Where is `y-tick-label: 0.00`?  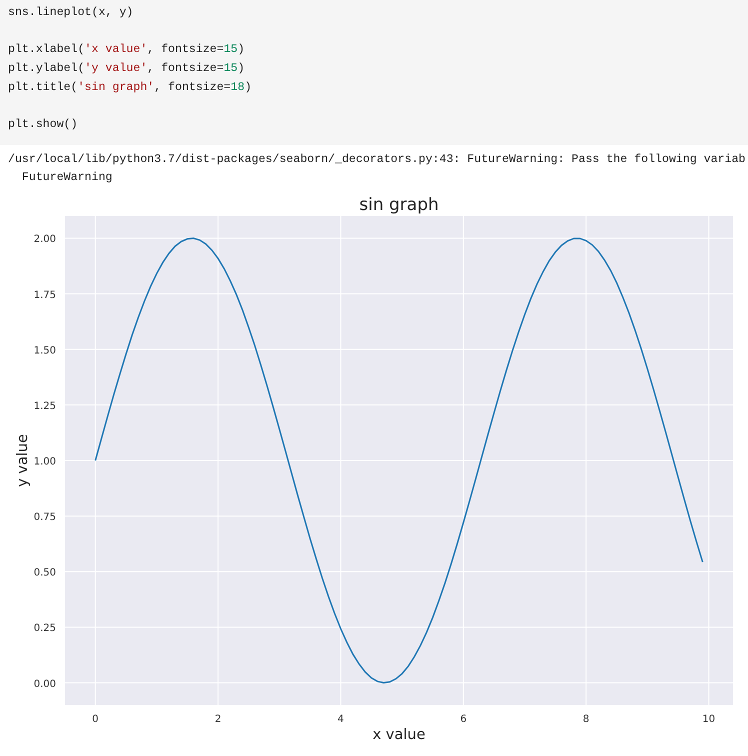
y-tick-label: 0.00 is located at coordinates (45, 684).